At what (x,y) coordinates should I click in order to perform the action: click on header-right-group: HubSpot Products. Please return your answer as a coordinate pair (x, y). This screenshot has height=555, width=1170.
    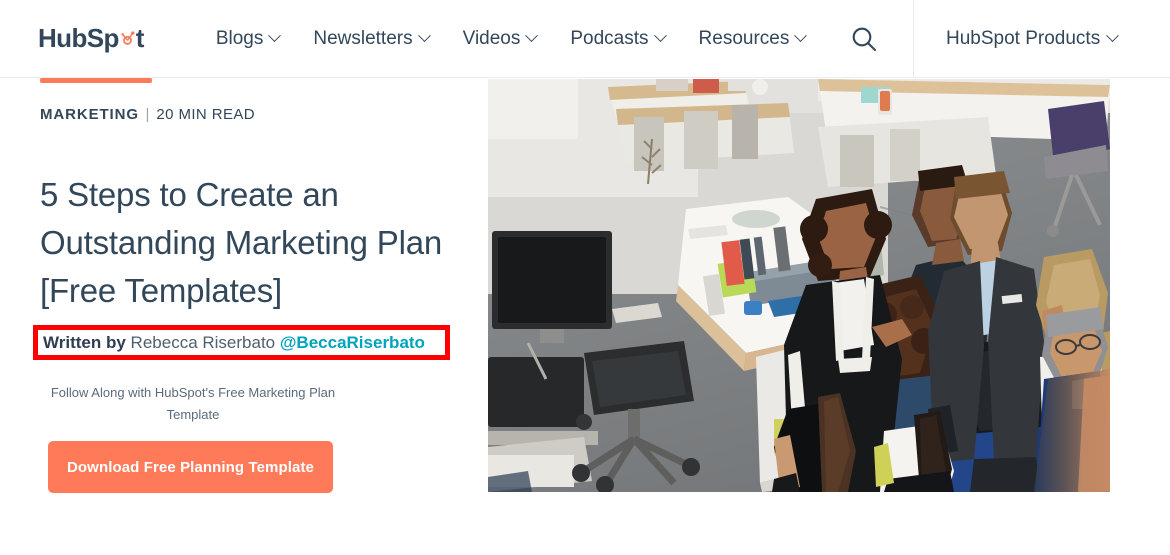
    Looking at the image, I should click on (1041, 38).